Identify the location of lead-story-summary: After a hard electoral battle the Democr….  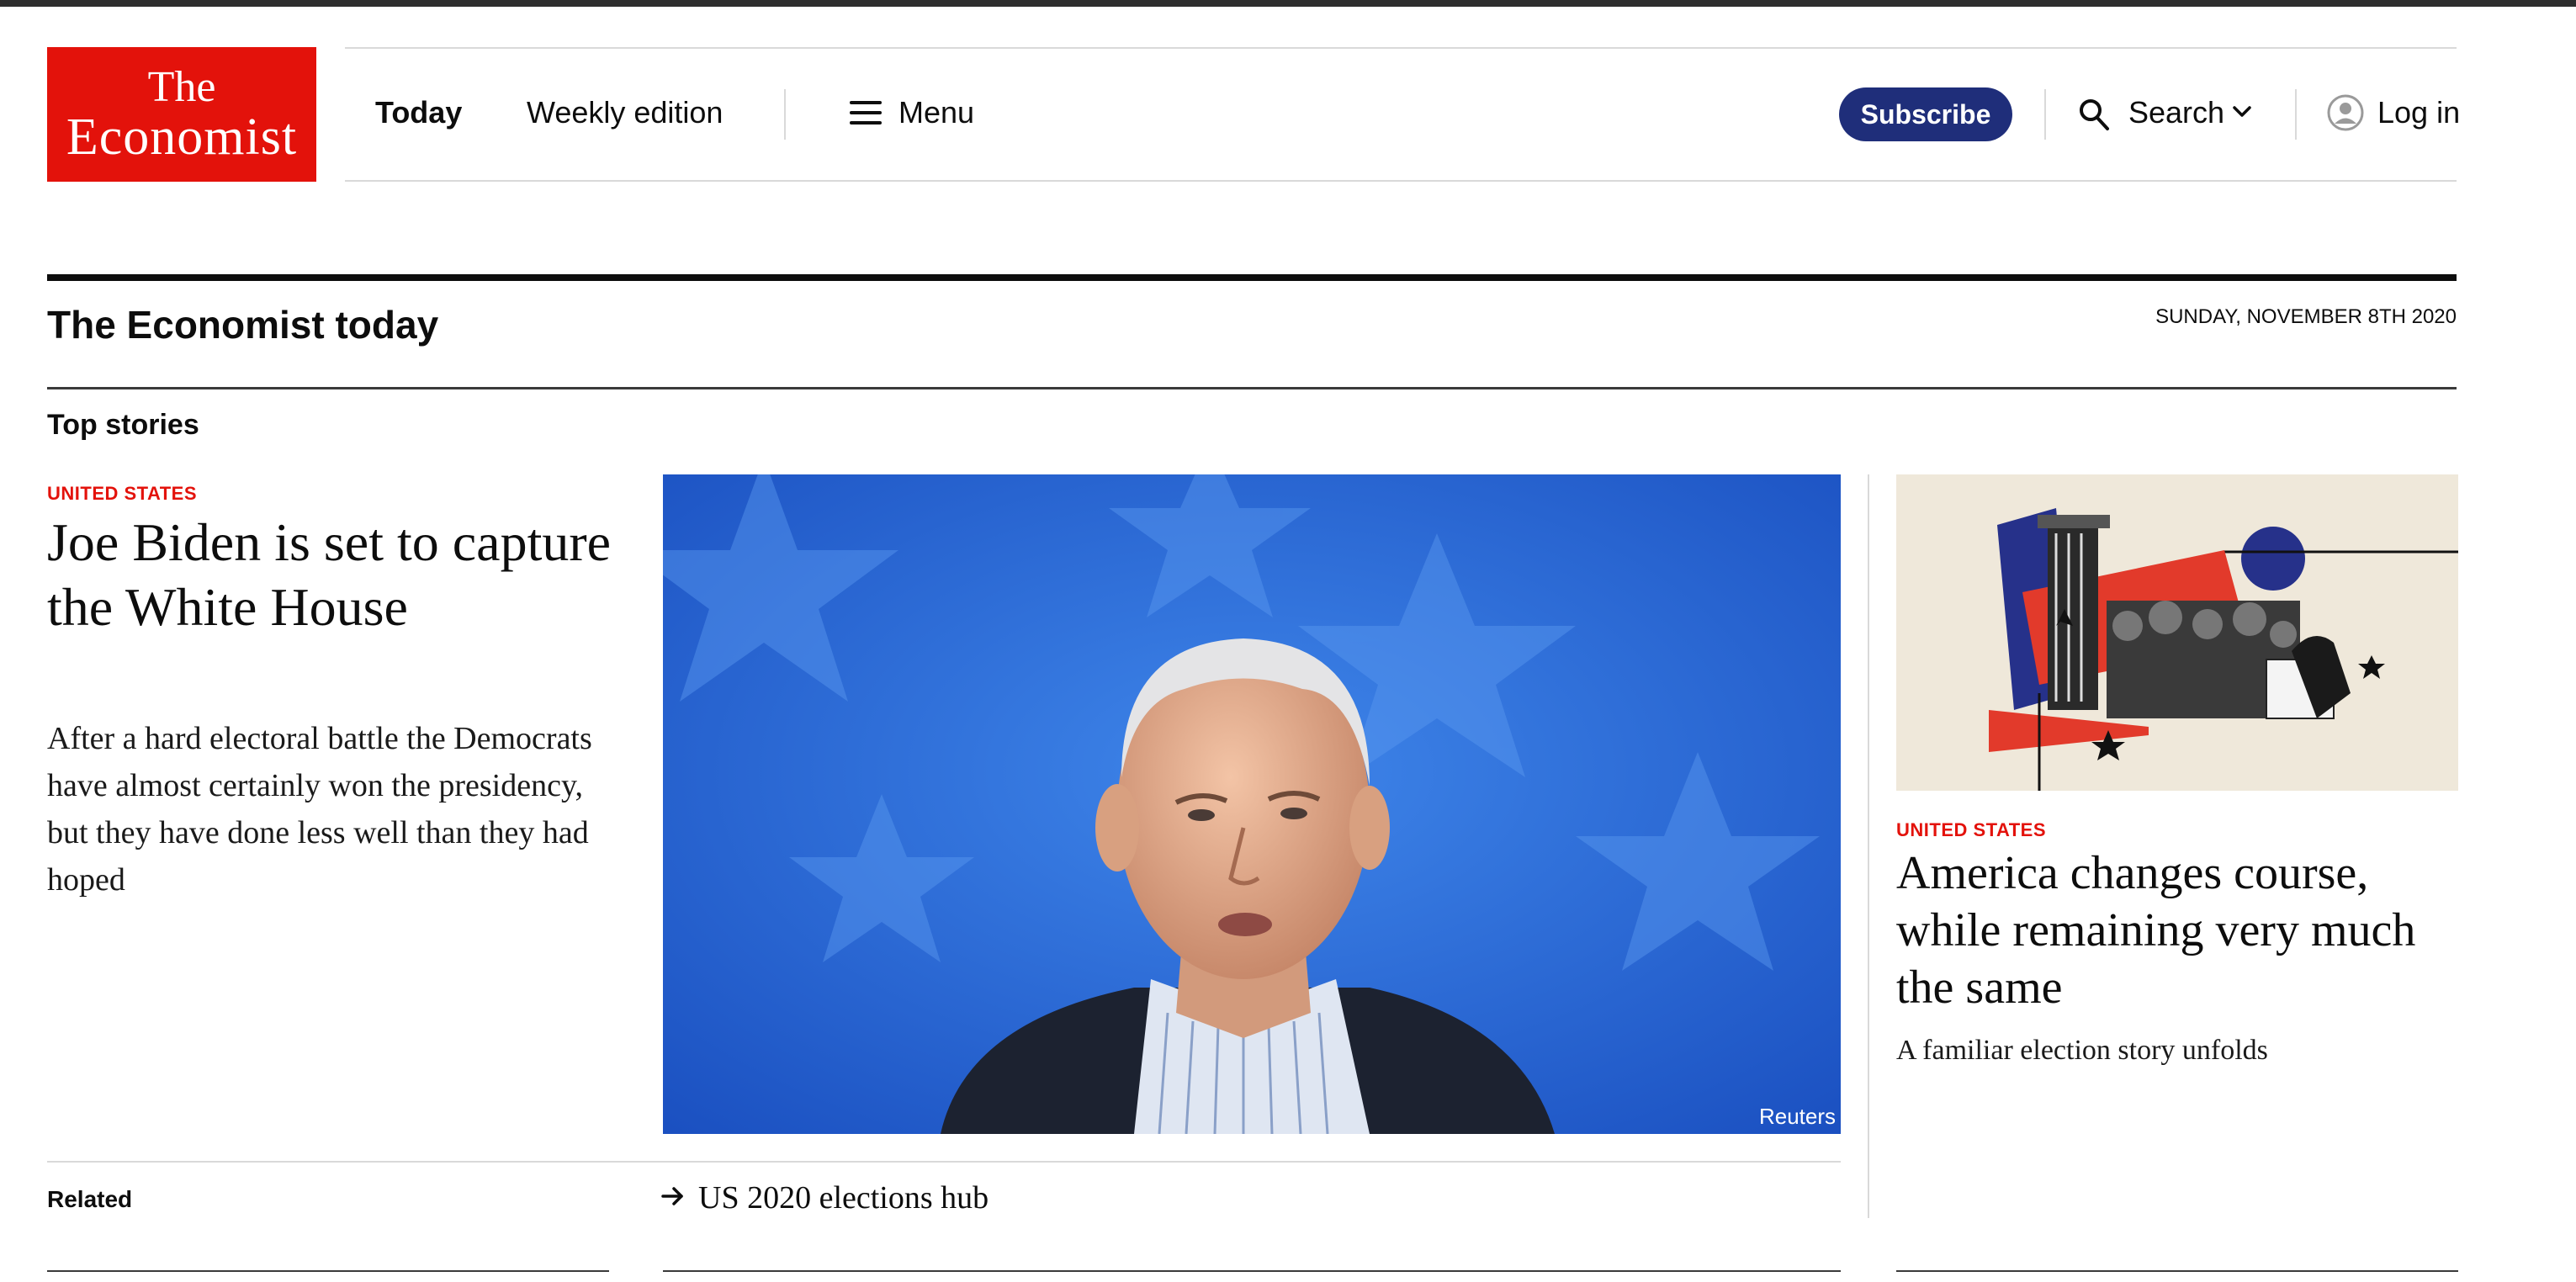
(319, 810).